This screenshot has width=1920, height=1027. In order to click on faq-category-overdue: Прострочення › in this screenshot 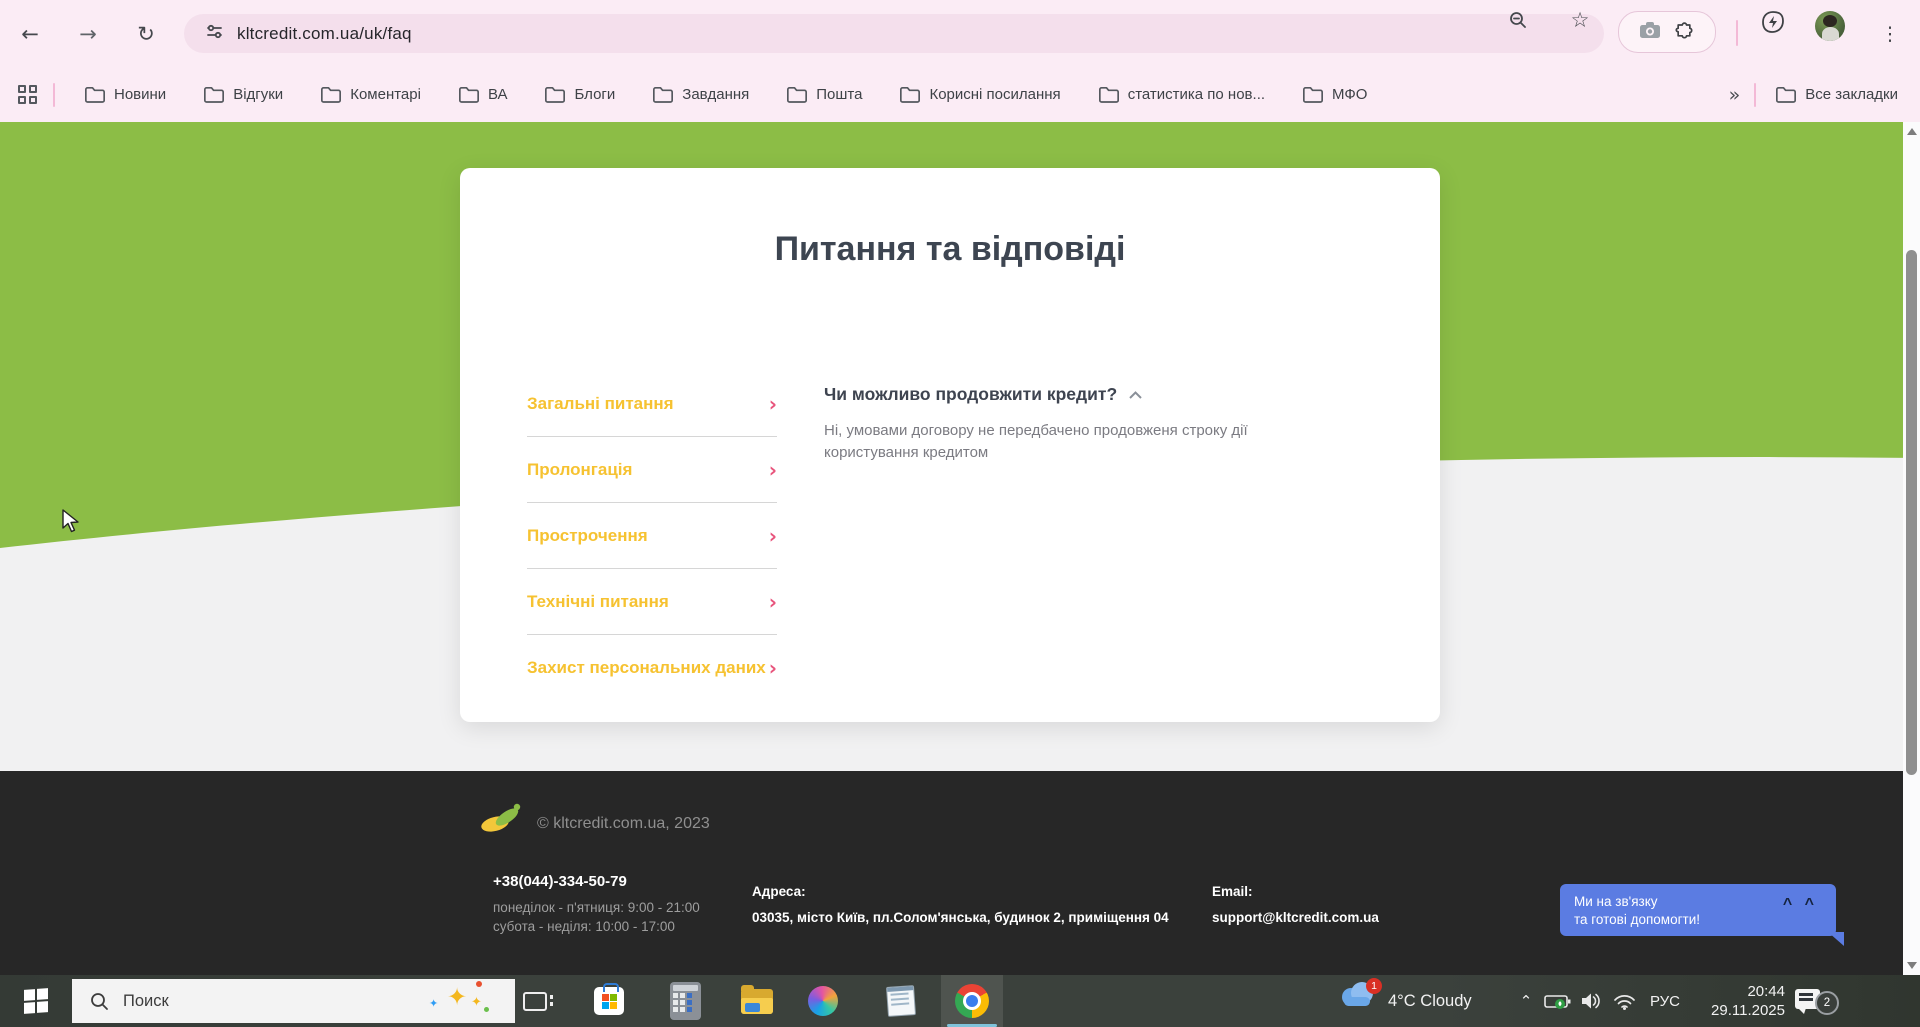, I will do `click(652, 536)`.